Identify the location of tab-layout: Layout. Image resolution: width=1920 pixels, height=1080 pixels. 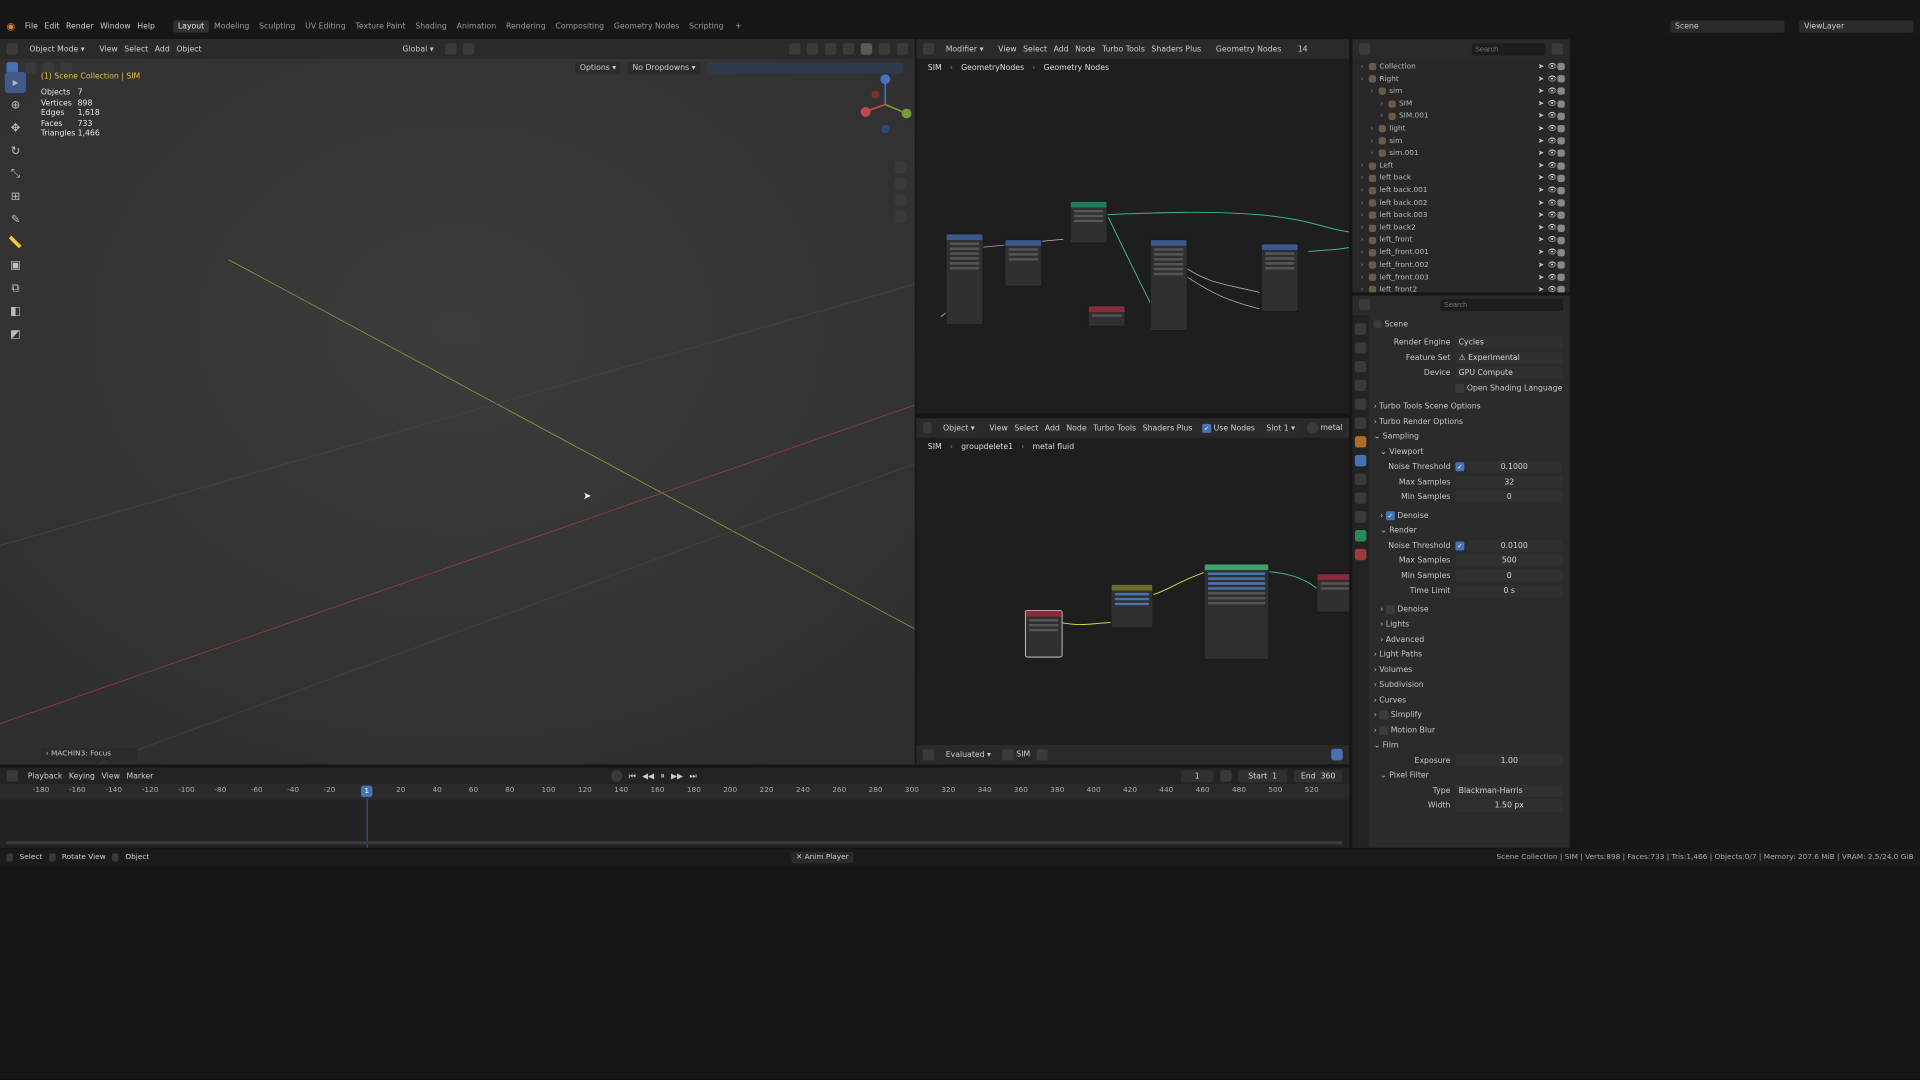
(191, 26).